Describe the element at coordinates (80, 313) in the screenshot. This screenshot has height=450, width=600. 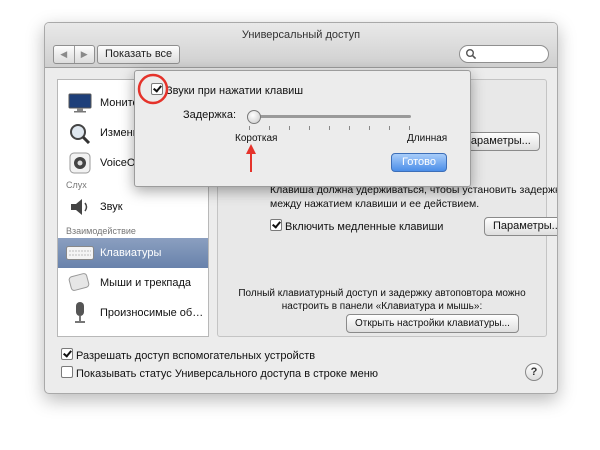
I see `microphone-icon` at that location.